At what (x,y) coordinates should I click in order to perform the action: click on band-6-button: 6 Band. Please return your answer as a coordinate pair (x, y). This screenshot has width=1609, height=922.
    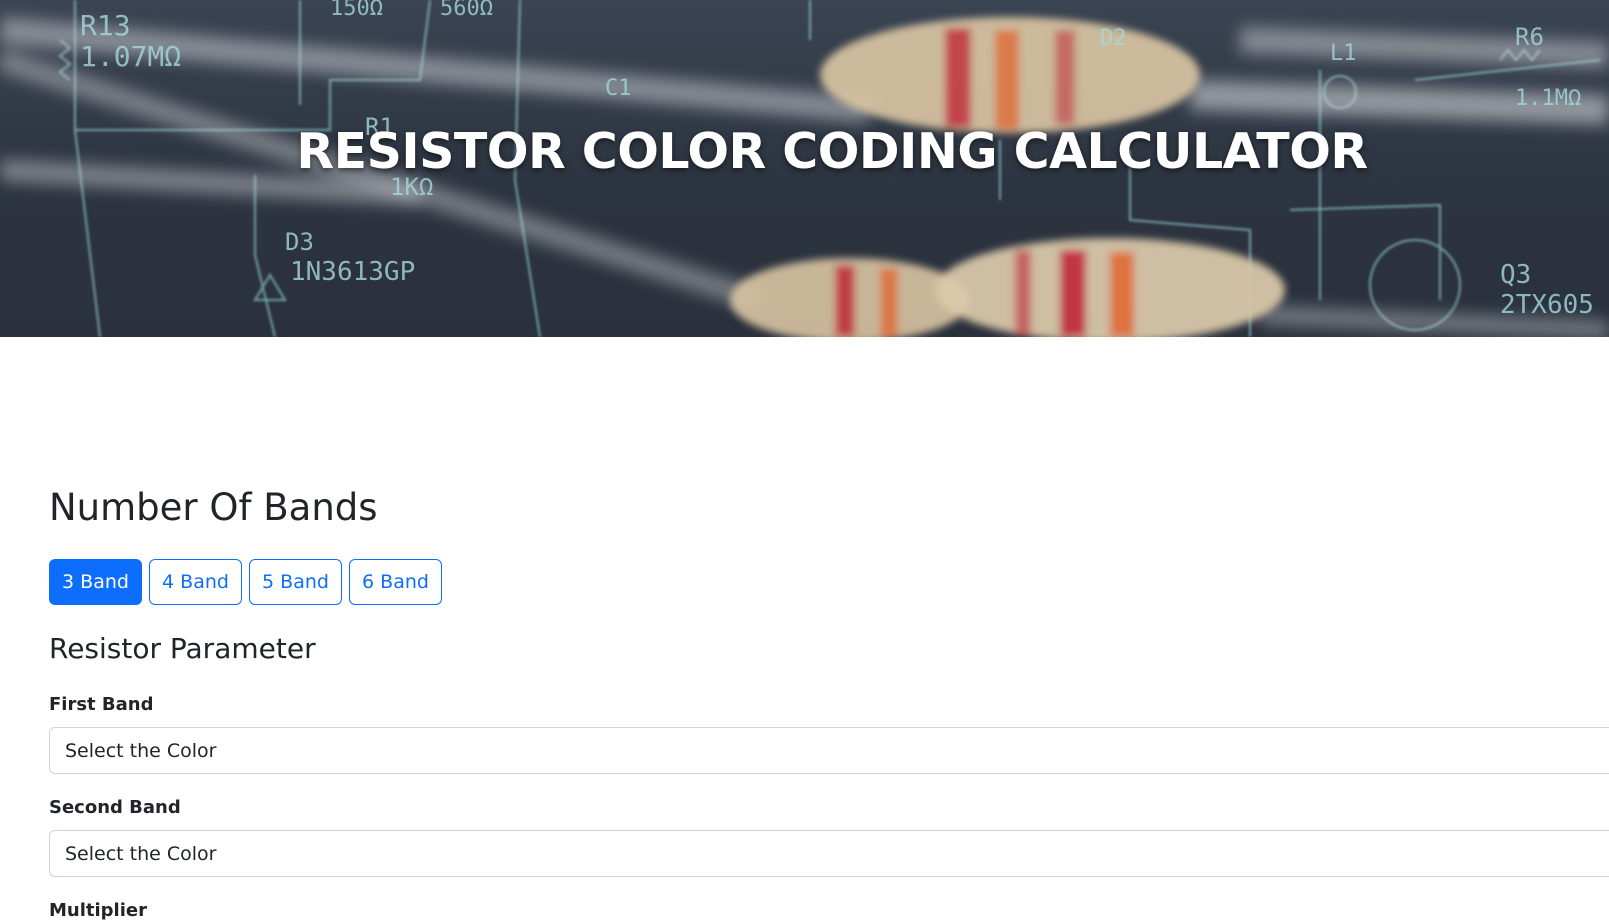
    Looking at the image, I should click on (395, 582).